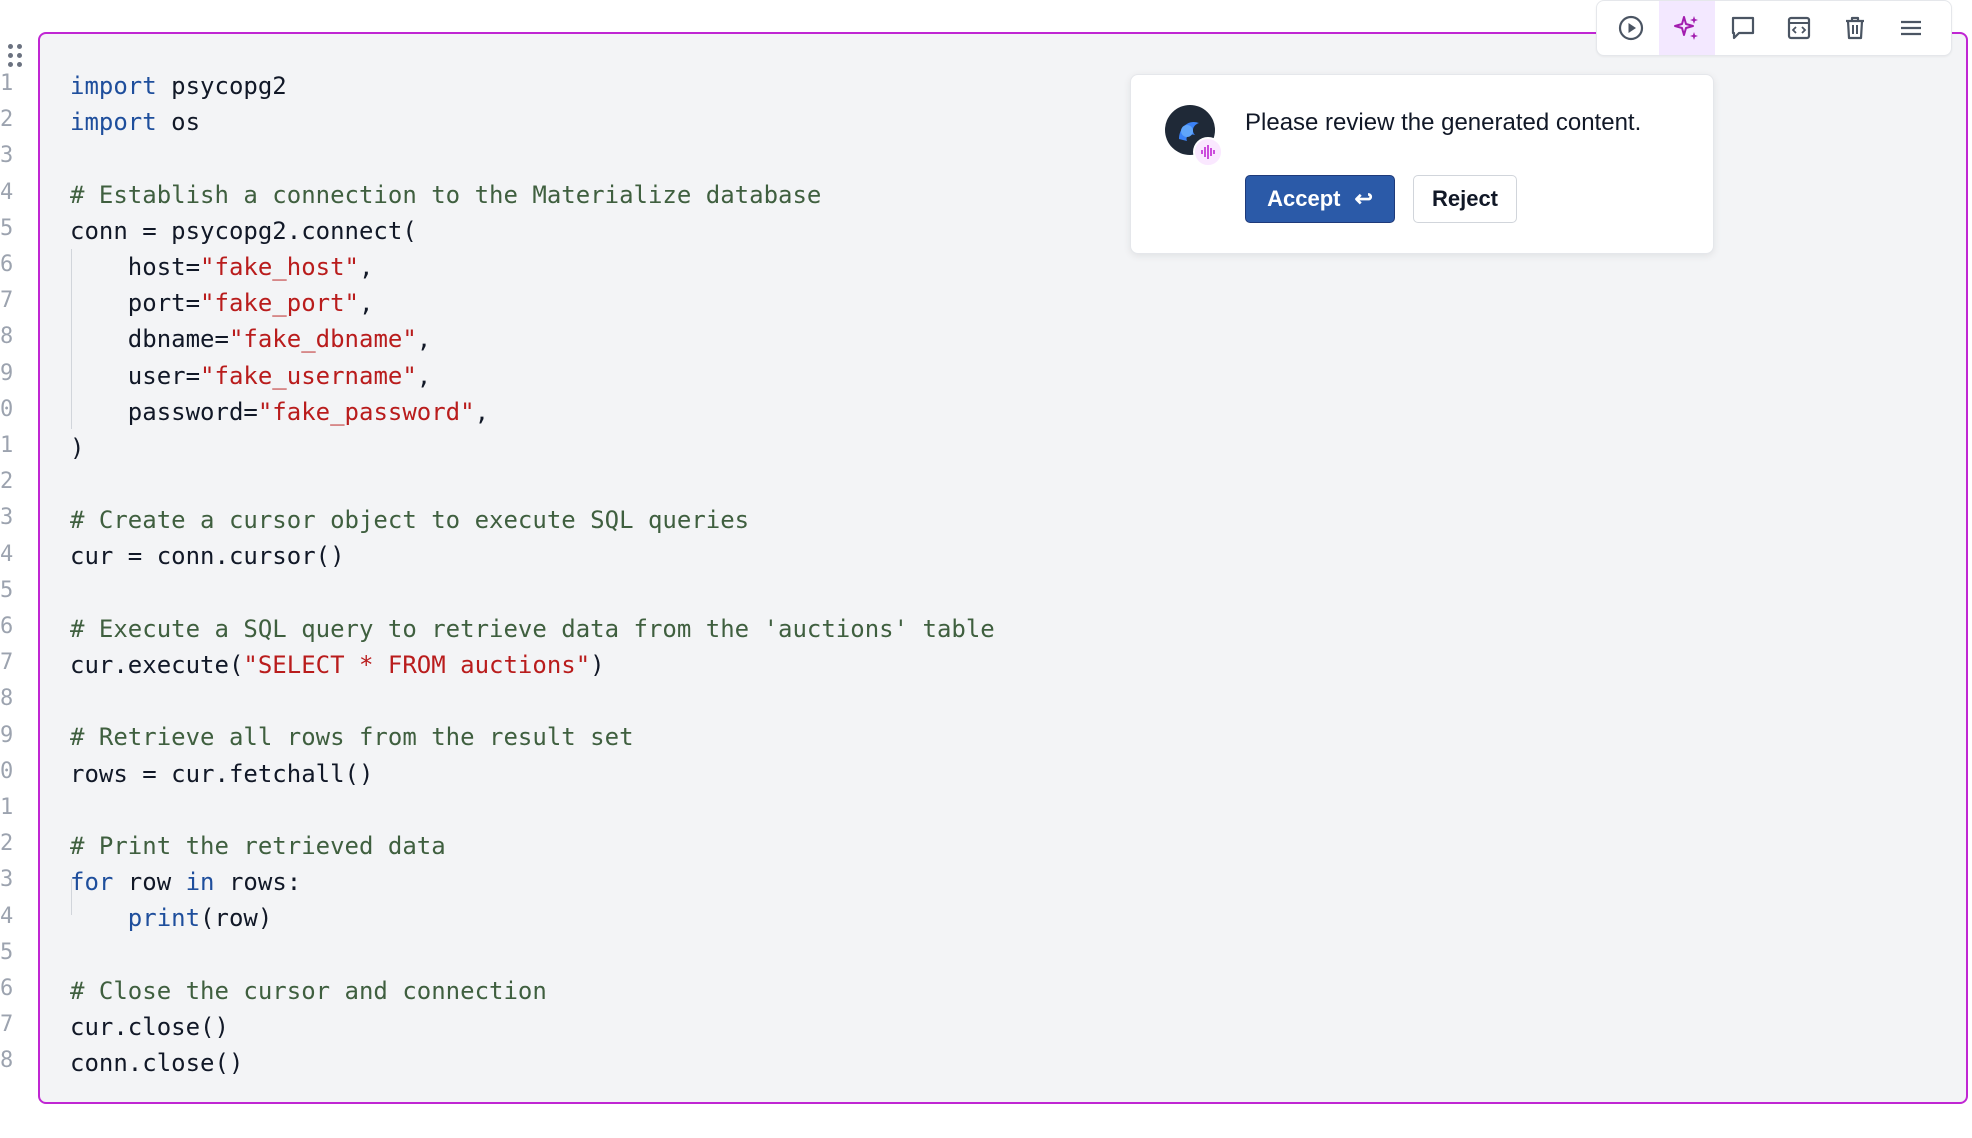 The height and width of the screenshot is (1138, 1972). What do you see at coordinates (243, 230) in the screenshot?
I see `code-token: conn = psycopg2.connect(` at bounding box center [243, 230].